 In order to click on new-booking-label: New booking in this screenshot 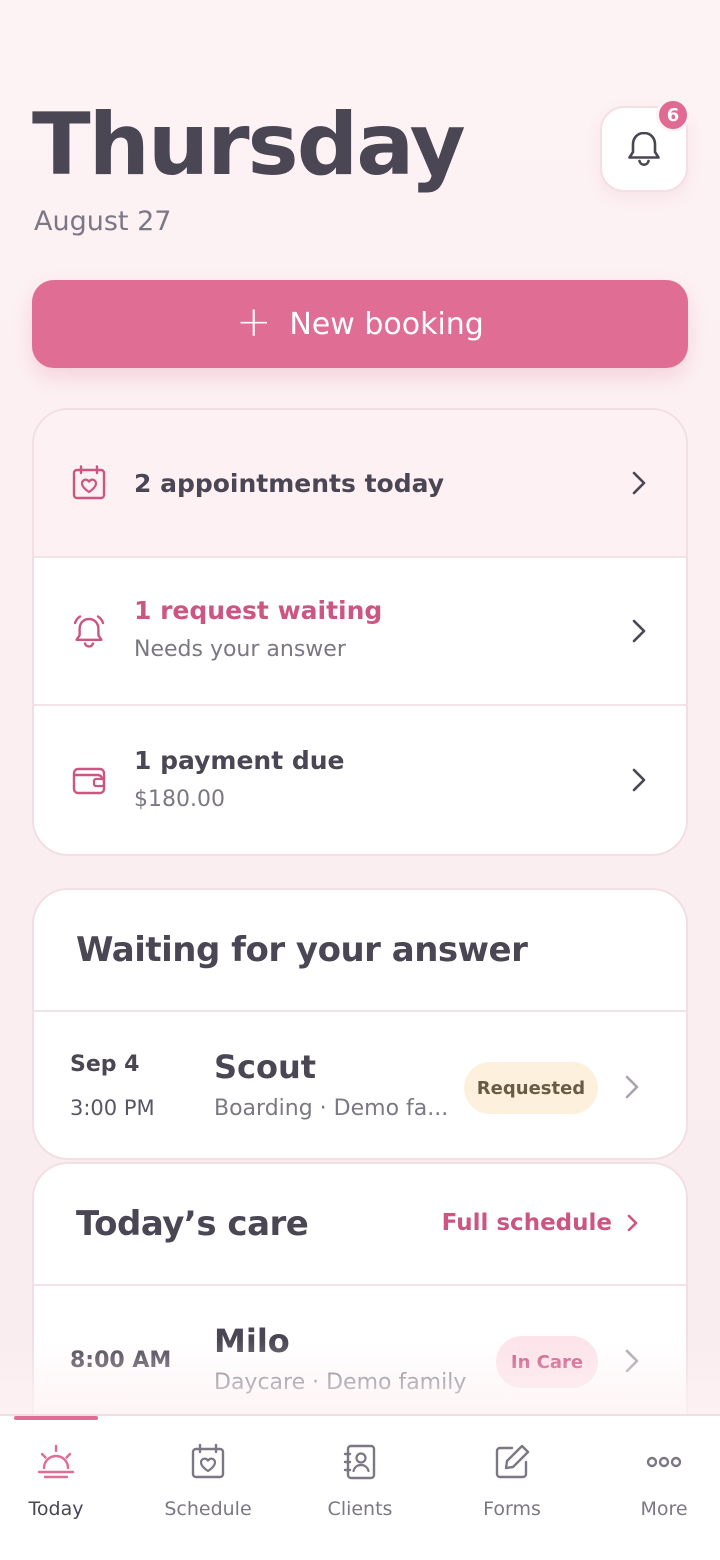, I will do `click(386, 324)`.